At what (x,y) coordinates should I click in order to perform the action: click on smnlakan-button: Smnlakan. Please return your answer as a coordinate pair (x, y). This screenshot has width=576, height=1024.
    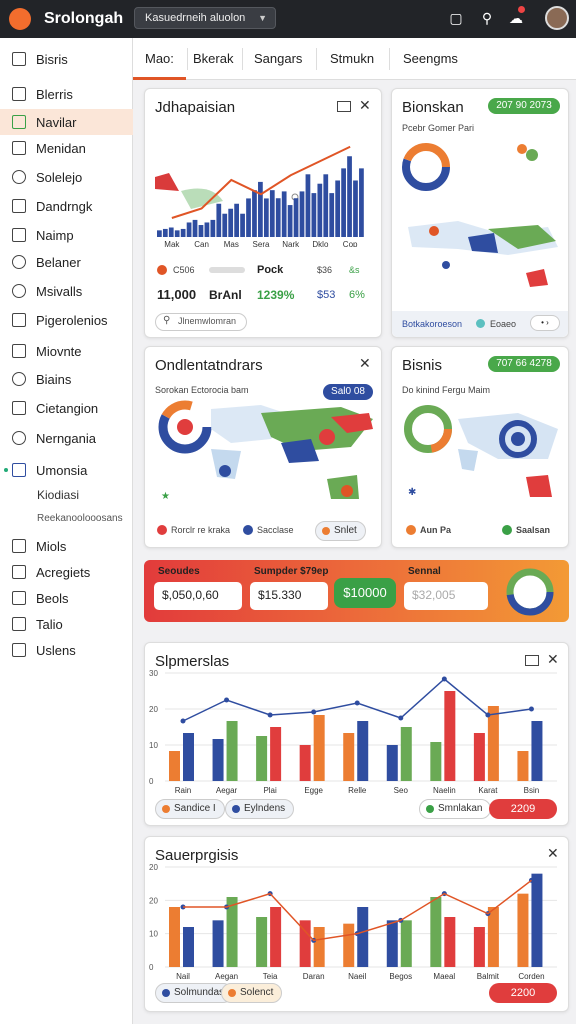
    Looking at the image, I should click on (455, 809).